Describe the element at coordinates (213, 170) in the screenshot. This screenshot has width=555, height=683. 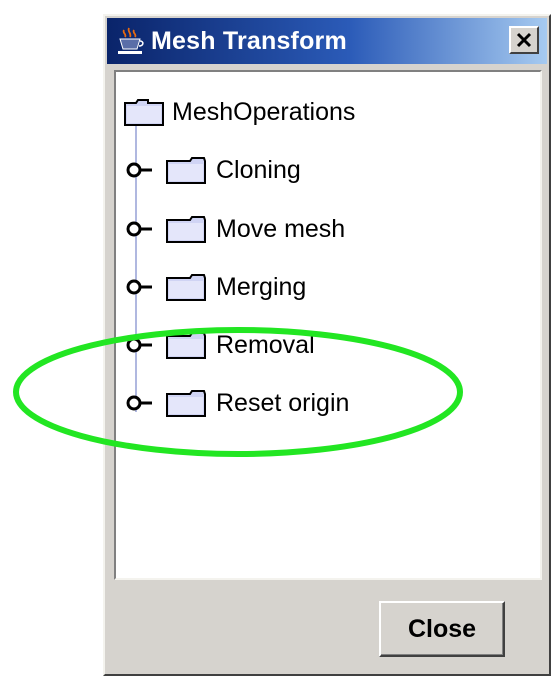
I see `tree-node-cloning: Cloning` at that location.